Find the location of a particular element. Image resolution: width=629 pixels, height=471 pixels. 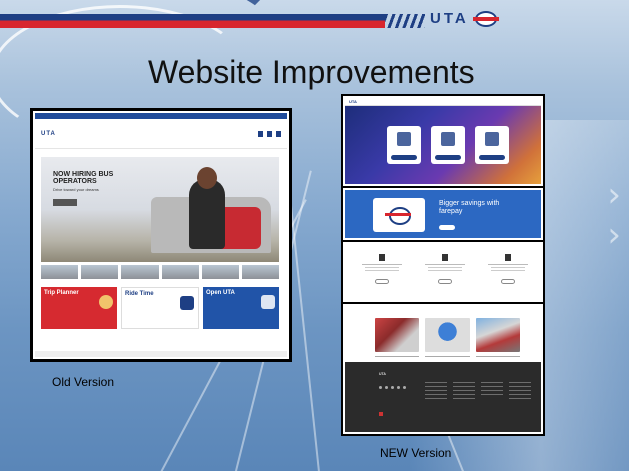

ride-time-card: Ride Time is located at coordinates (160, 308).